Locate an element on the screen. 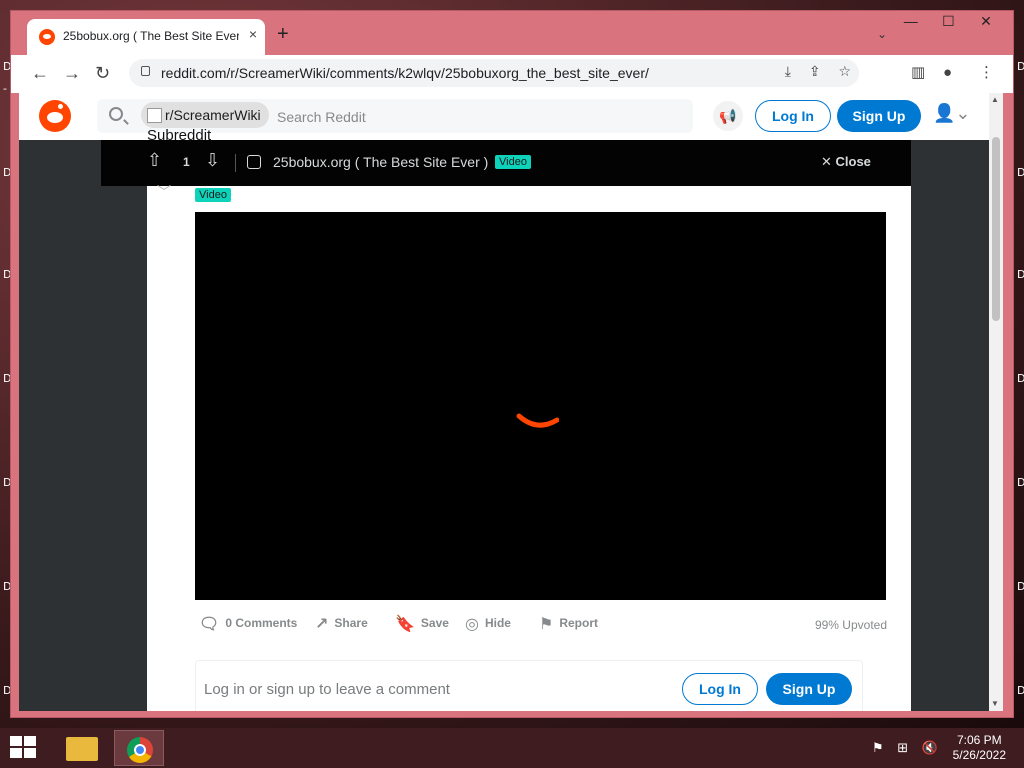  chrome-icon is located at coordinates (140, 750).